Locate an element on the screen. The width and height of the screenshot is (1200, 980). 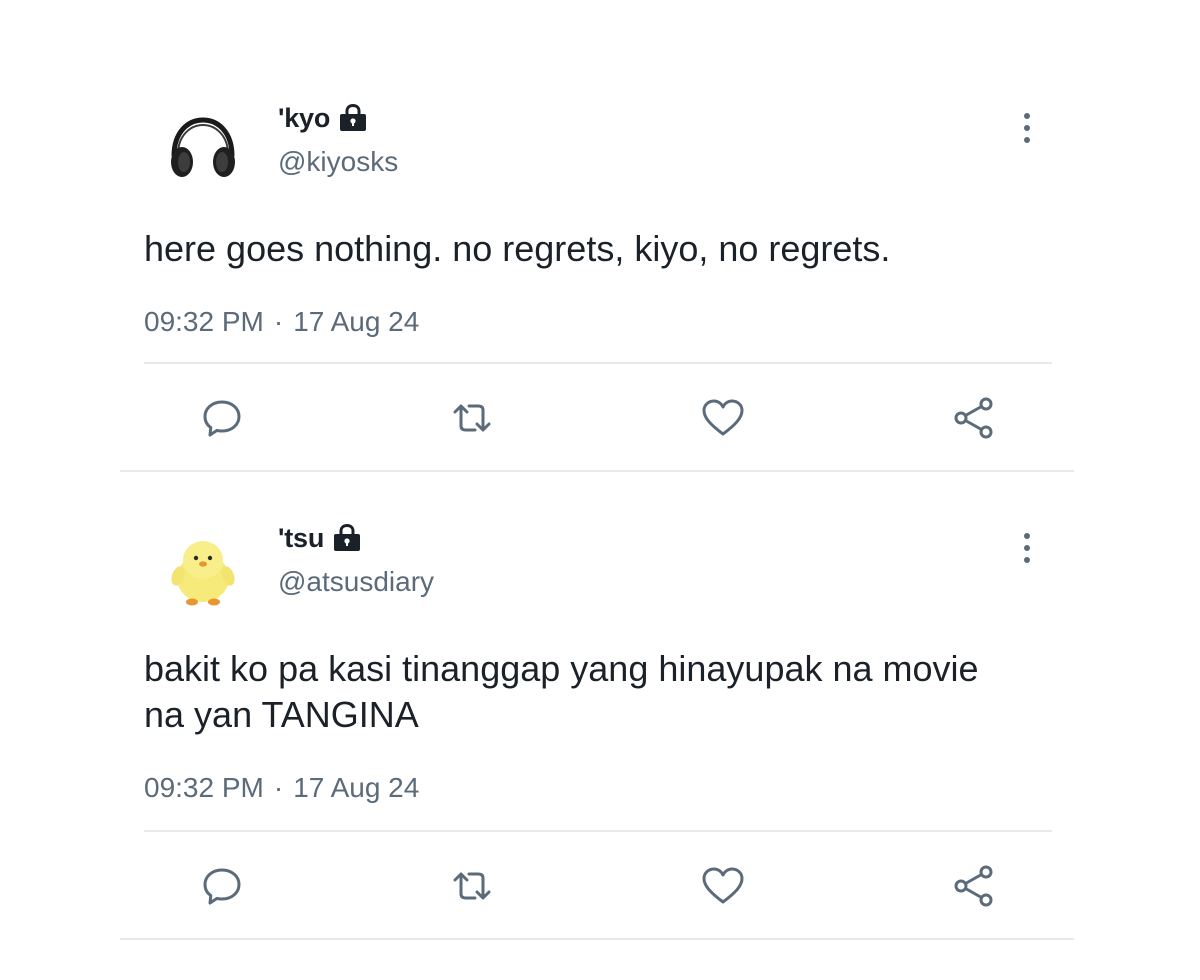
chick-plush-icon is located at coordinates (203, 569).